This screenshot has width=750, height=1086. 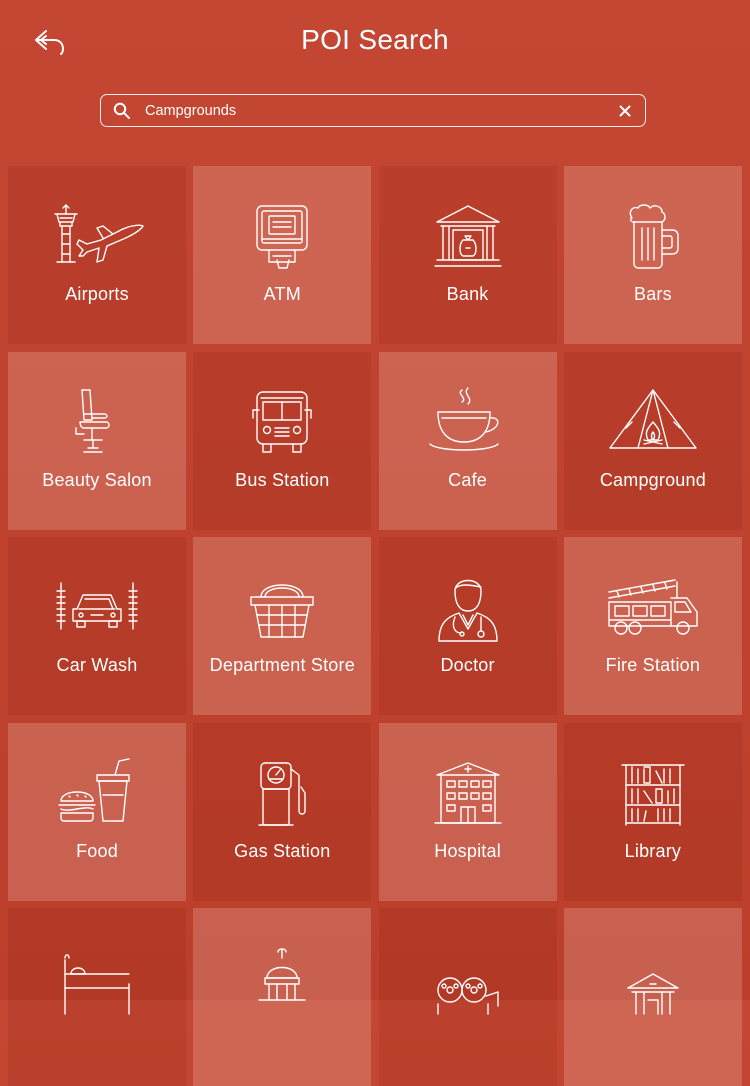 I want to click on category-label: Campground, so click(x=652, y=479).